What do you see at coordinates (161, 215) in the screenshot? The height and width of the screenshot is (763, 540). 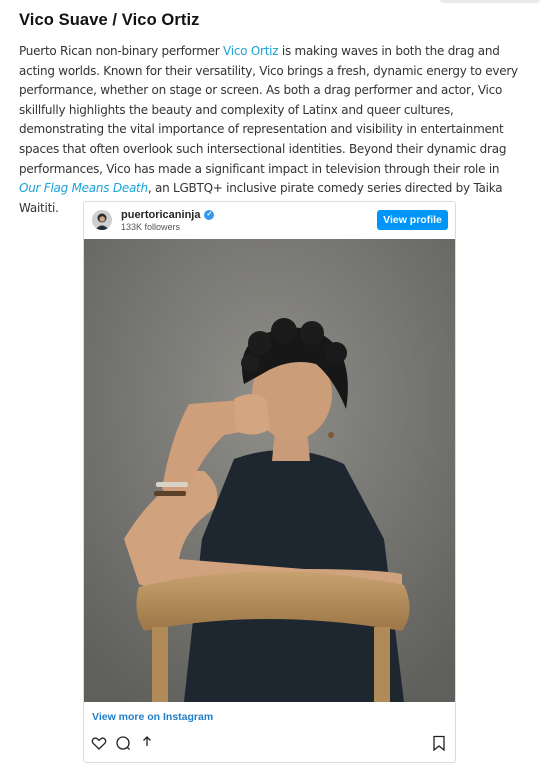 I see `username-text: puertoricaninja` at bounding box center [161, 215].